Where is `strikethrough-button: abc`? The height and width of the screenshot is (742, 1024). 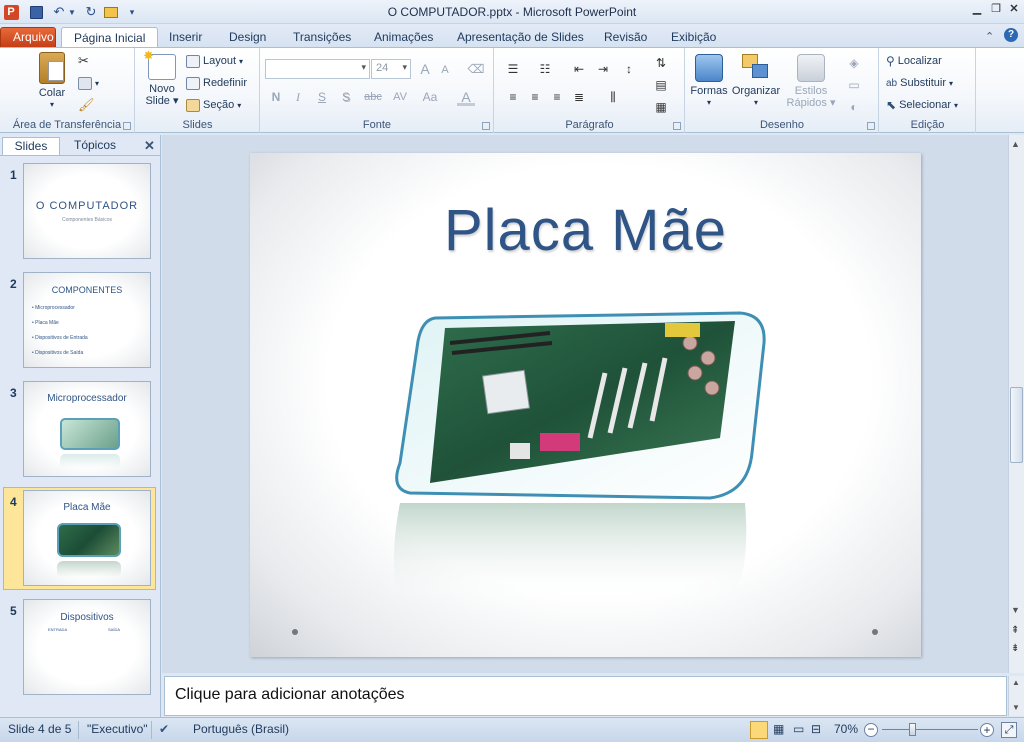
strikethrough-button: abc is located at coordinates (373, 97).